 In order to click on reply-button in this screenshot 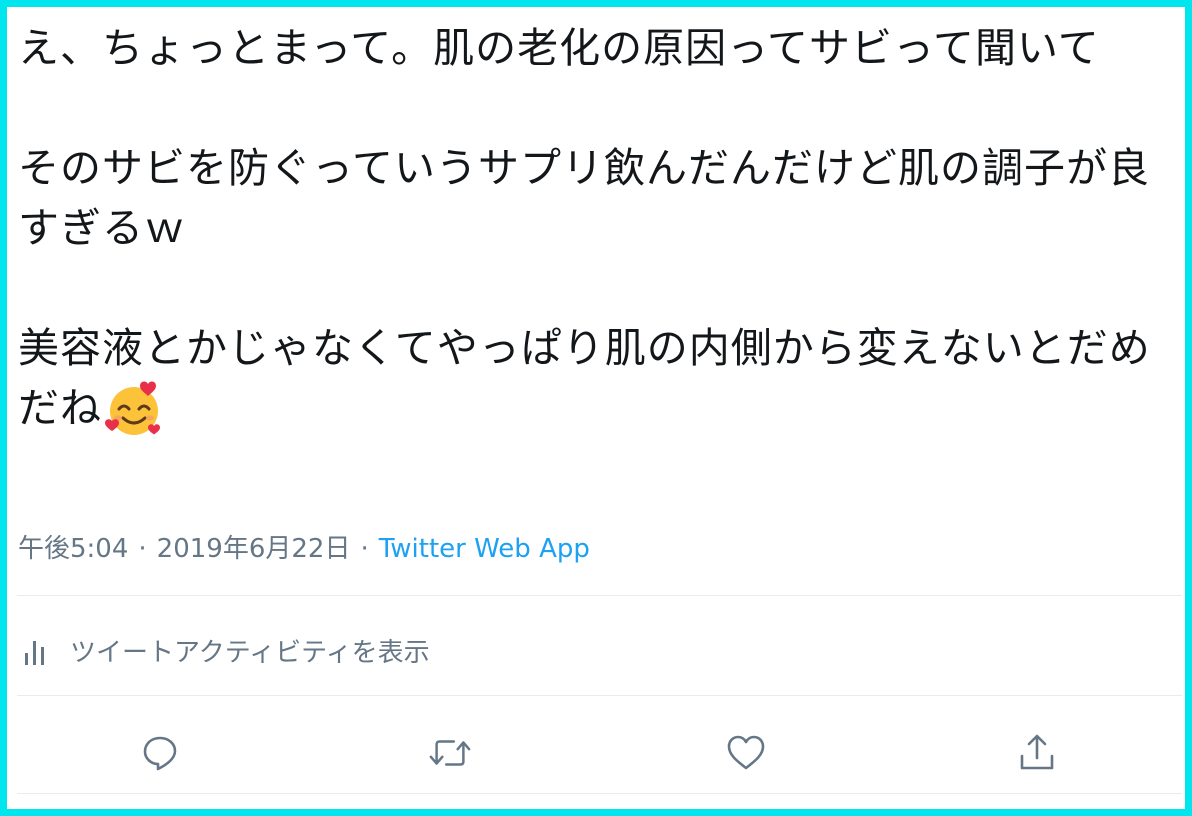, I will do `click(160, 753)`.